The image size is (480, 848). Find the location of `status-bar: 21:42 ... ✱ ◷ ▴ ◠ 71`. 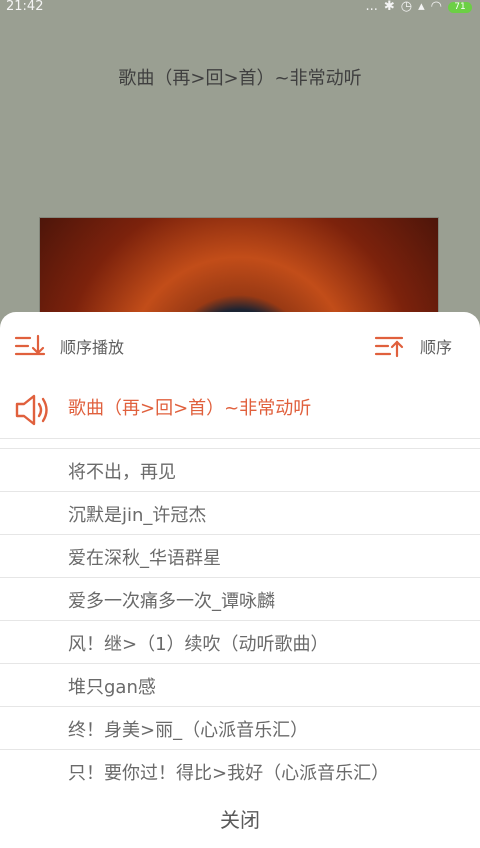

status-bar: 21:42 ... ✱ ◷ ▴ ◠ 71 is located at coordinates (240, 7).